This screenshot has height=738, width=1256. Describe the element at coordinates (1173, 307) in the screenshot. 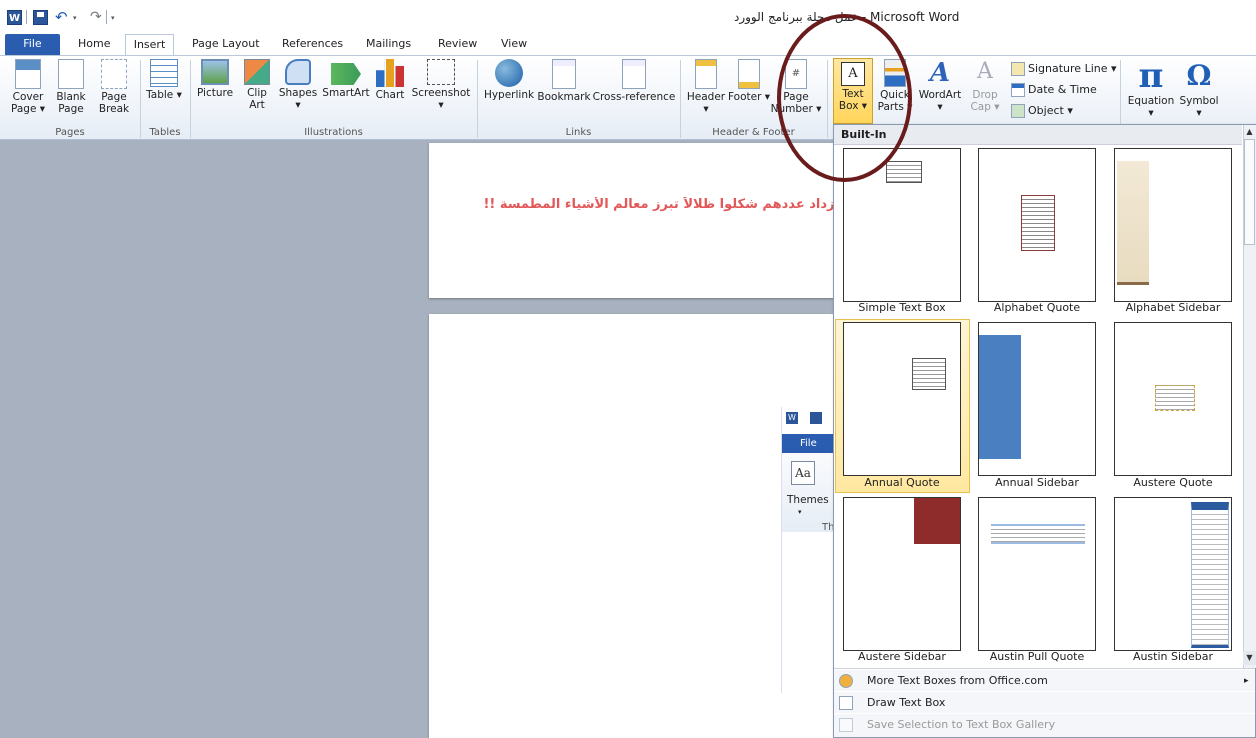

I see `tile-label: Alphabet Sidebar` at that location.